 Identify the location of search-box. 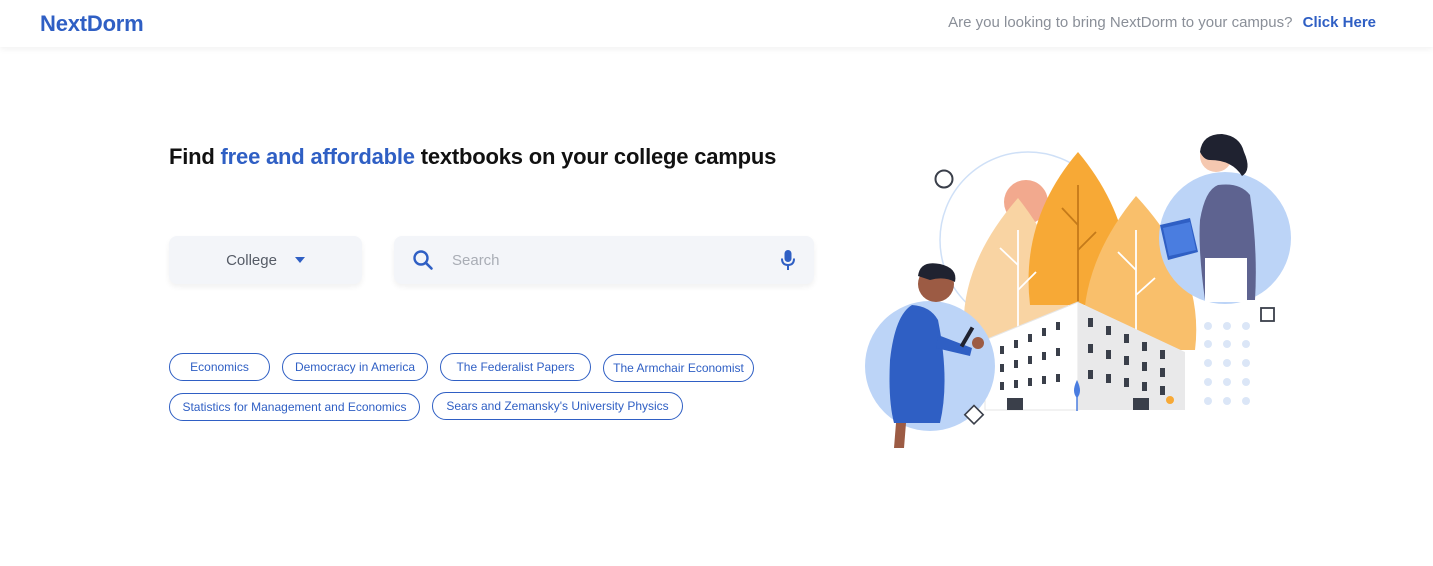
(604, 260).